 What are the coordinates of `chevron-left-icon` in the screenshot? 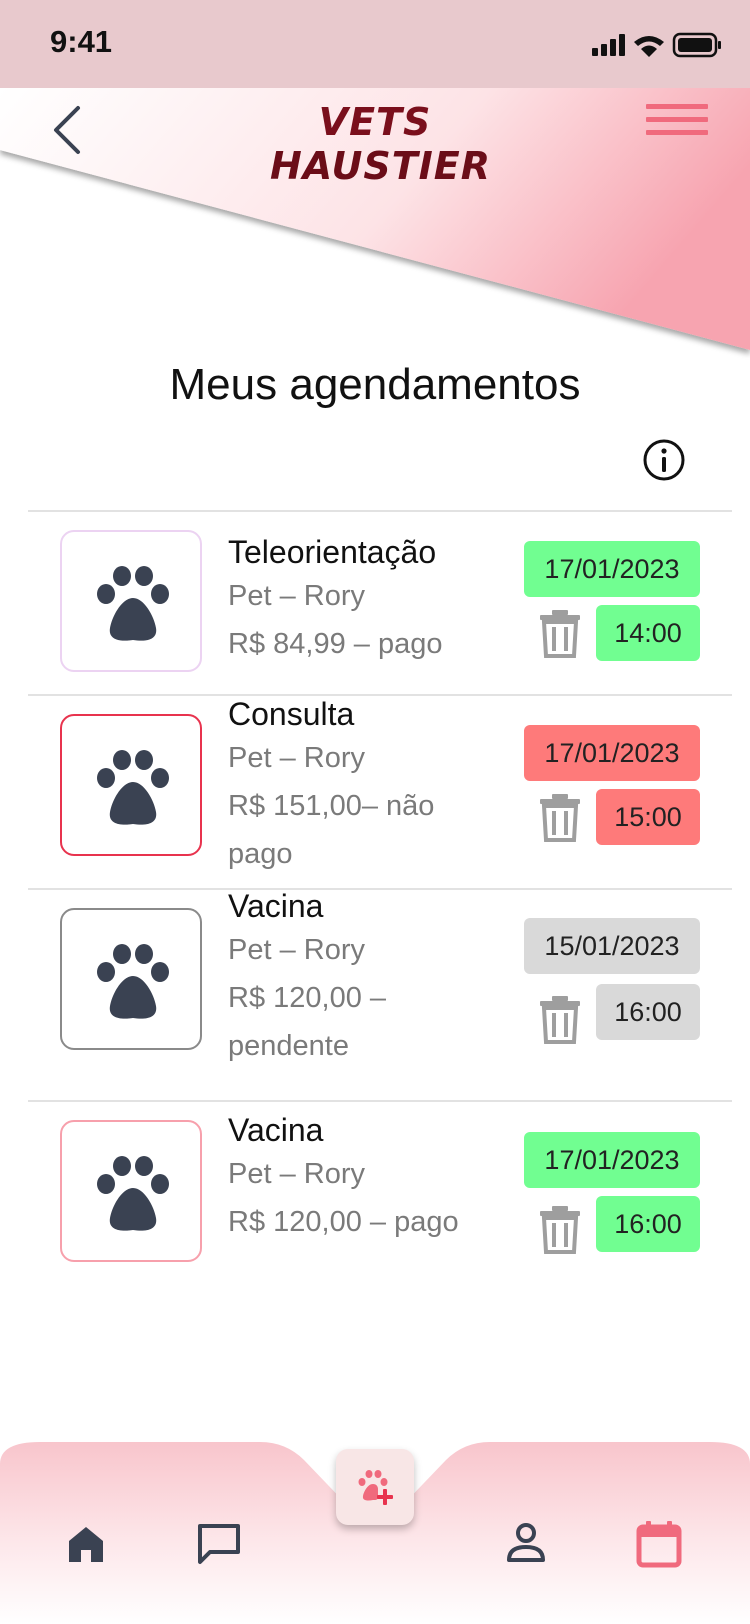 It's located at (67, 130).